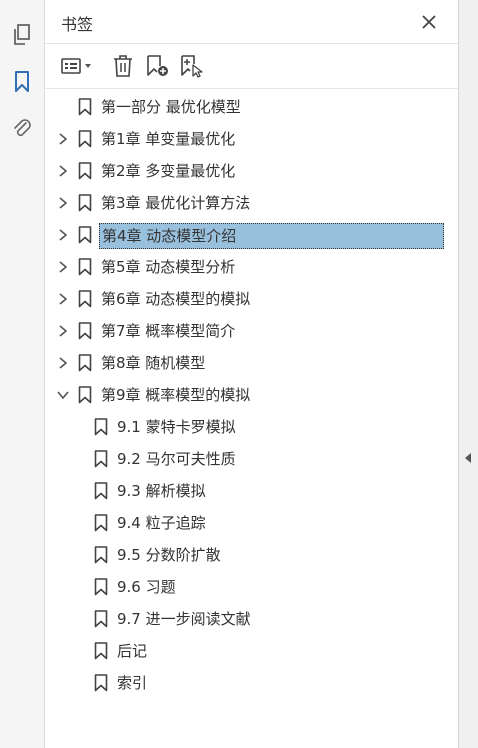  What do you see at coordinates (168, 331) in the screenshot?
I see `bookmark-label: 第7章 概率模型简介` at bounding box center [168, 331].